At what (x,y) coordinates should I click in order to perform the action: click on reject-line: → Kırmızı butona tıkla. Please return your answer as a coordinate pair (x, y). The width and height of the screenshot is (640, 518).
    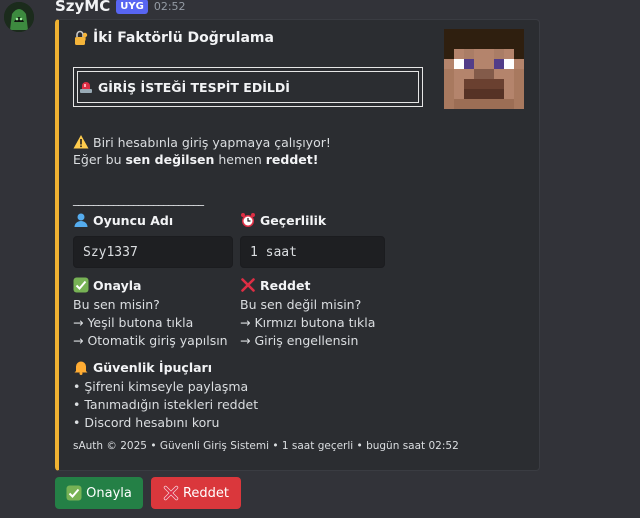
    Looking at the image, I should click on (308, 322).